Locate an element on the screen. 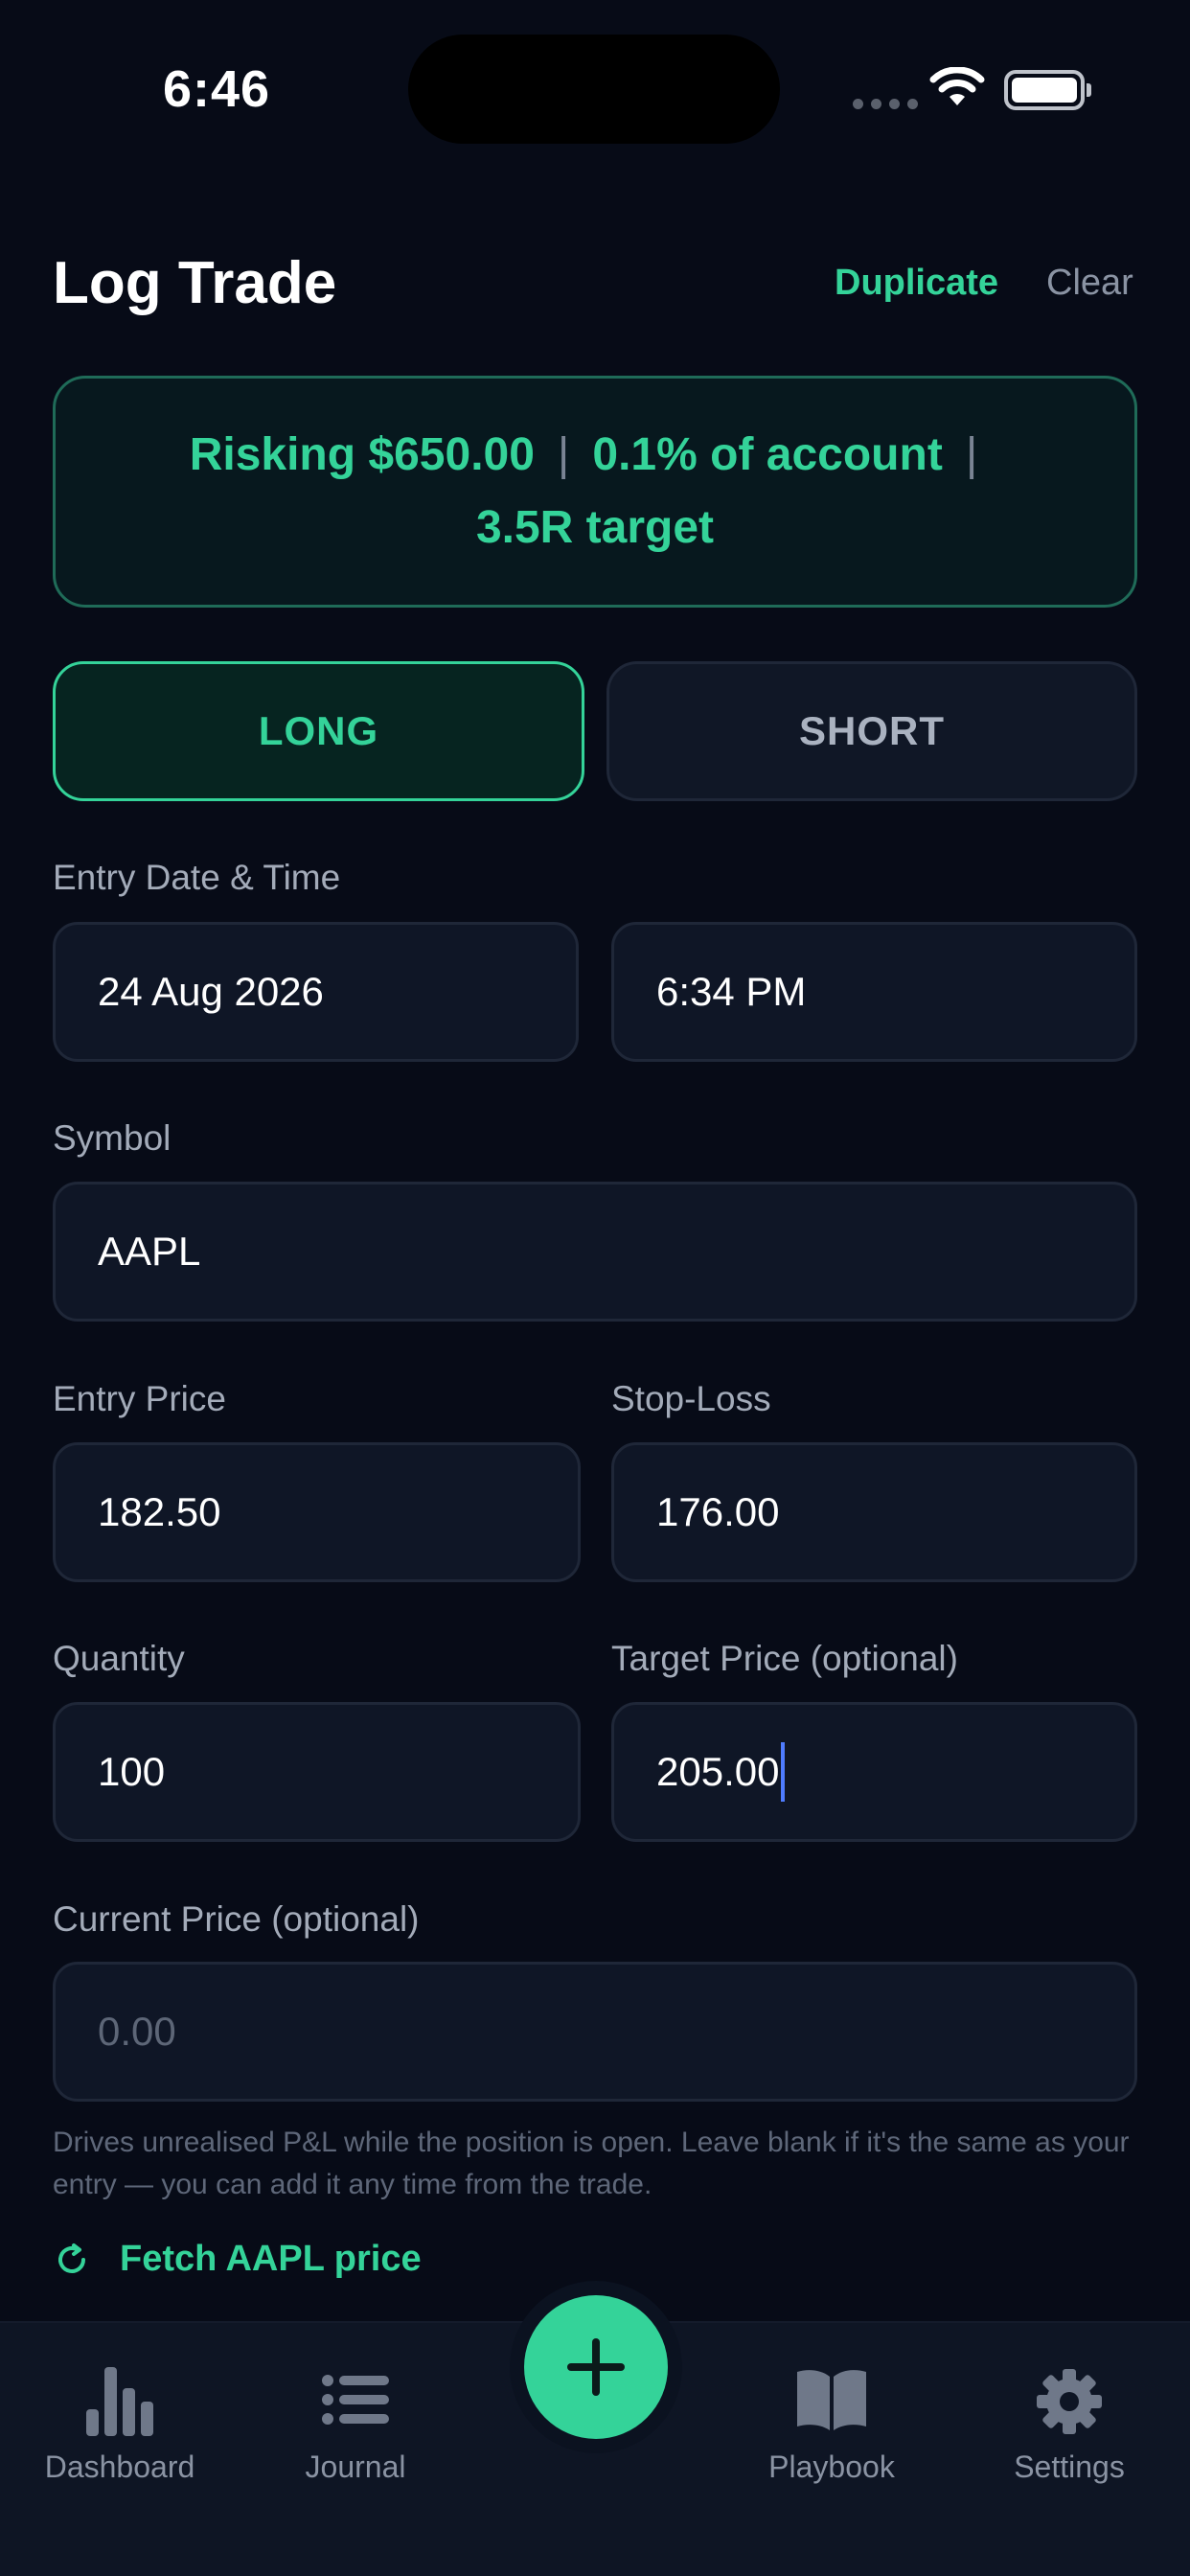  target-price-label: Target Price (optional) is located at coordinates (785, 1658).